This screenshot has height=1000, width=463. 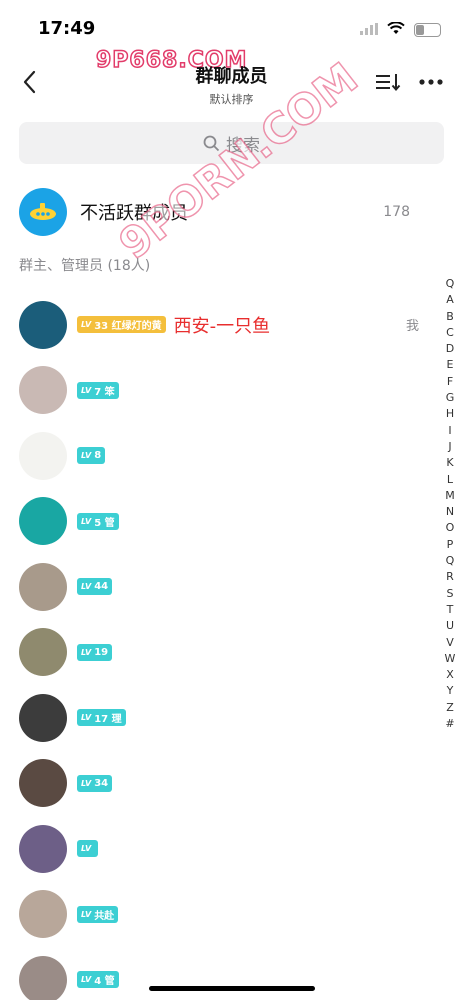 I want to click on alphabet-index: Q A B C D E F G H I J K L M N O P Q R S T U V W X Y Z #, so click(x=450, y=504).